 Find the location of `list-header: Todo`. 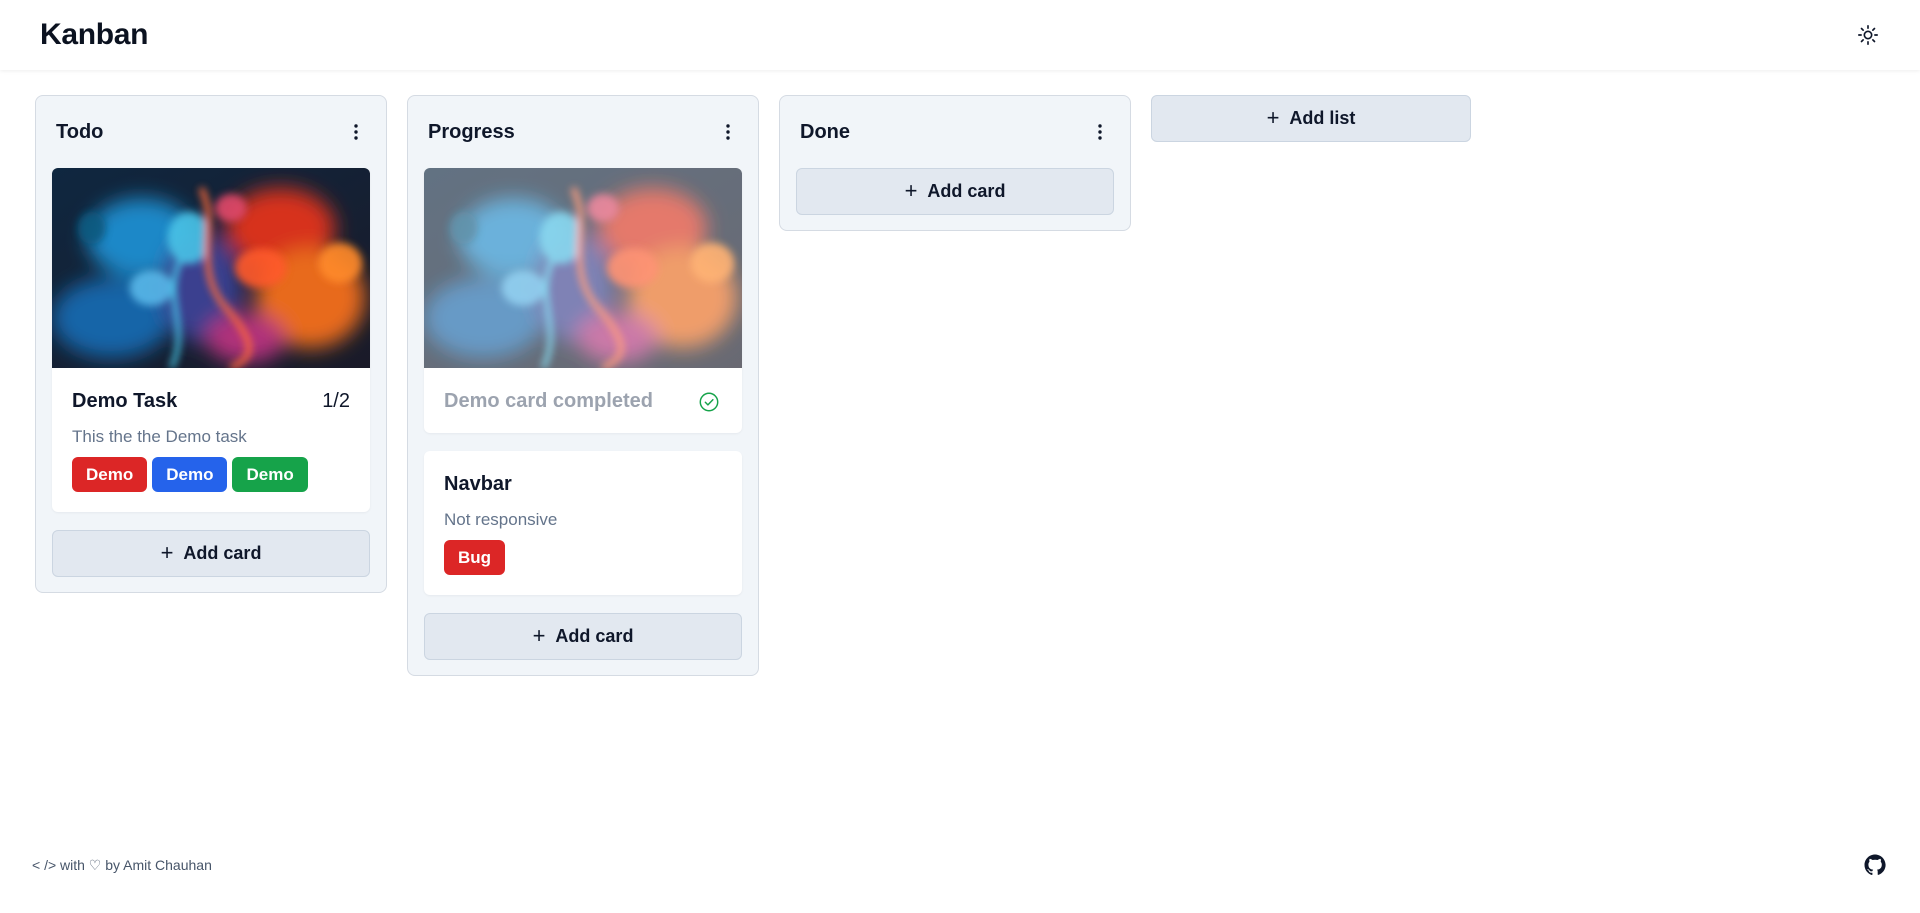

list-header: Todo is located at coordinates (211, 132).